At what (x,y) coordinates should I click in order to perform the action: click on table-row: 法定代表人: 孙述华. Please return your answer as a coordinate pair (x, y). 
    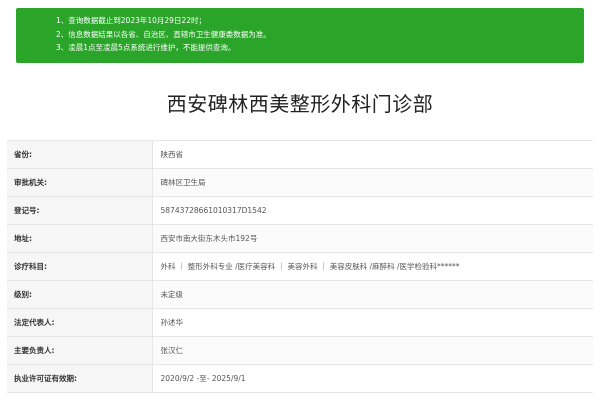
    Looking at the image, I should click on (300, 322).